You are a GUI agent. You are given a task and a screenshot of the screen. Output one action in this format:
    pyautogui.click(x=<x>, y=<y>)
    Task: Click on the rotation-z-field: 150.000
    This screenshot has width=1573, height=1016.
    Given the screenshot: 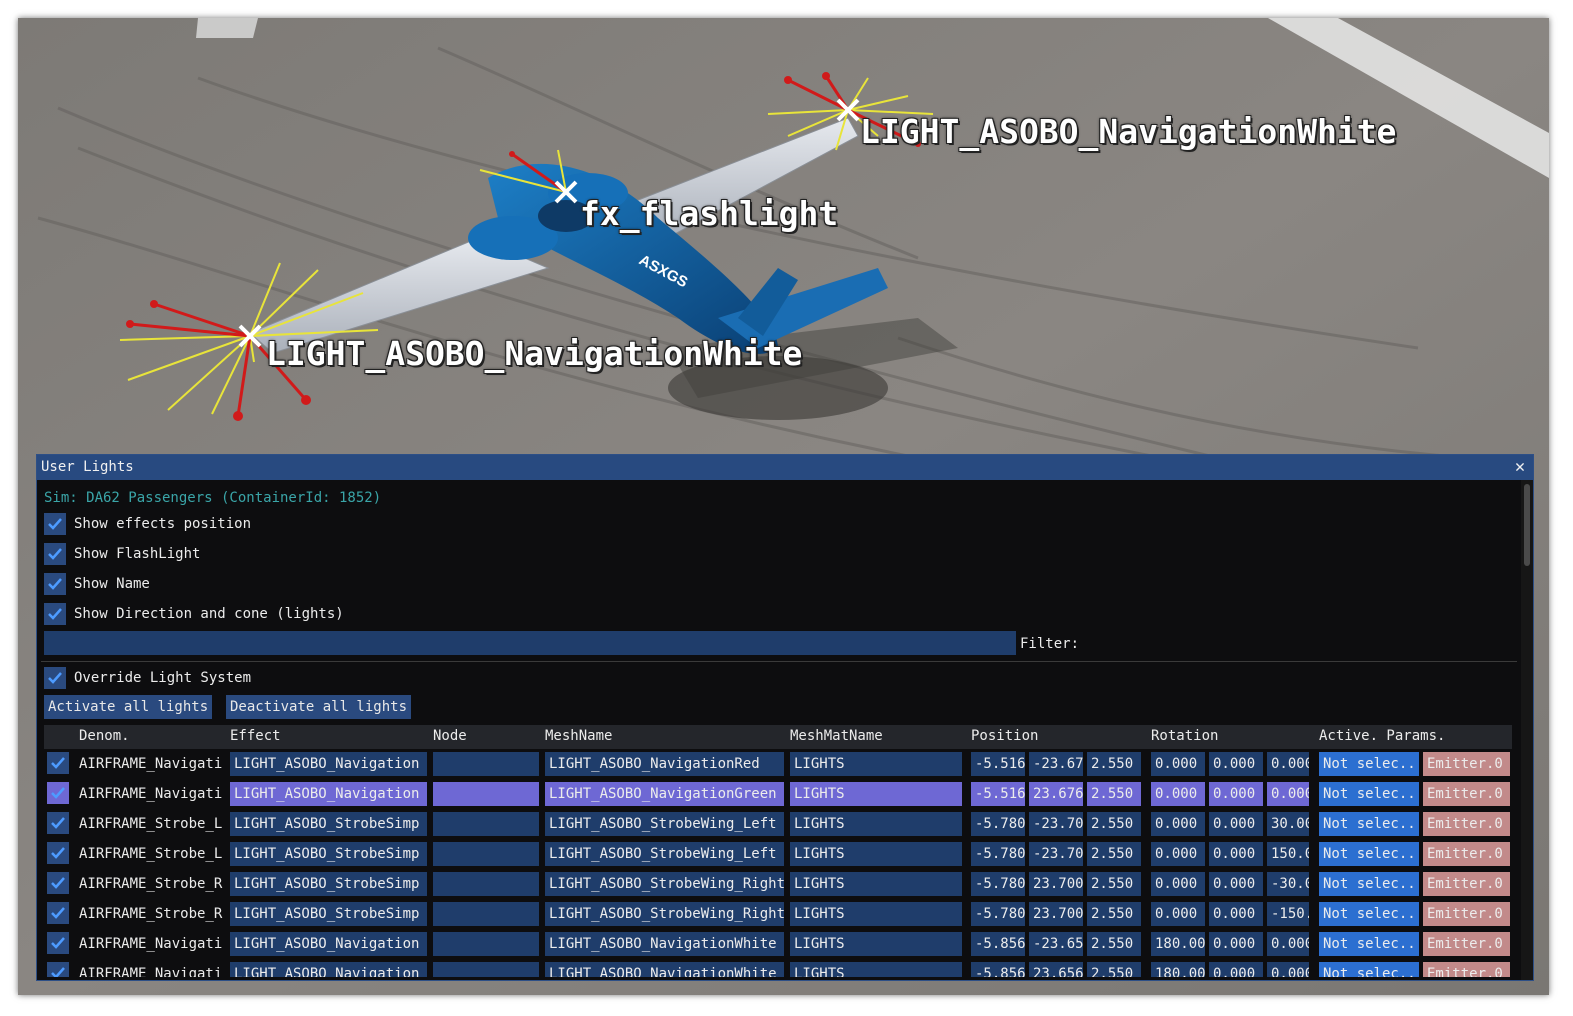 What is the action you would take?
    pyautogui.click(x=1288, y=854)
    